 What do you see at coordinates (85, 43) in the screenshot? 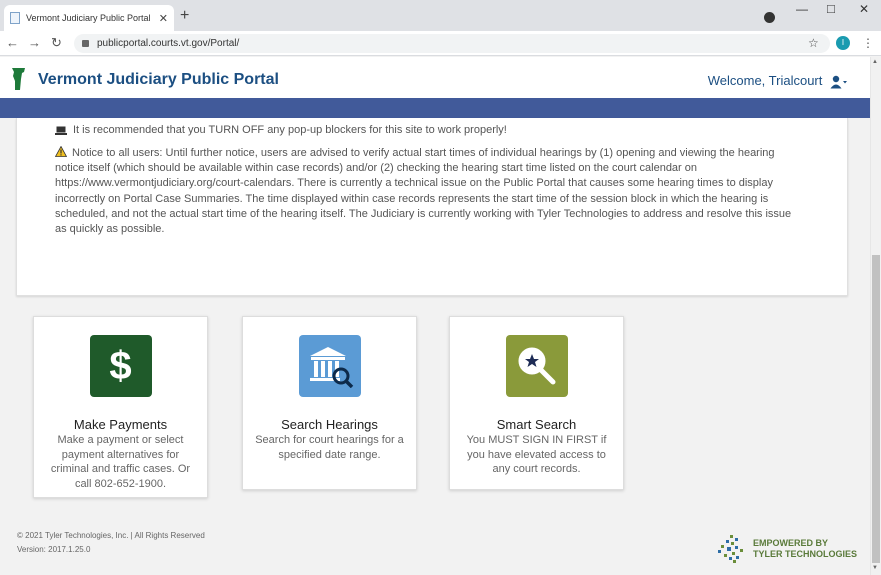
I see `lock-icon` at bounding box center [85, 43].